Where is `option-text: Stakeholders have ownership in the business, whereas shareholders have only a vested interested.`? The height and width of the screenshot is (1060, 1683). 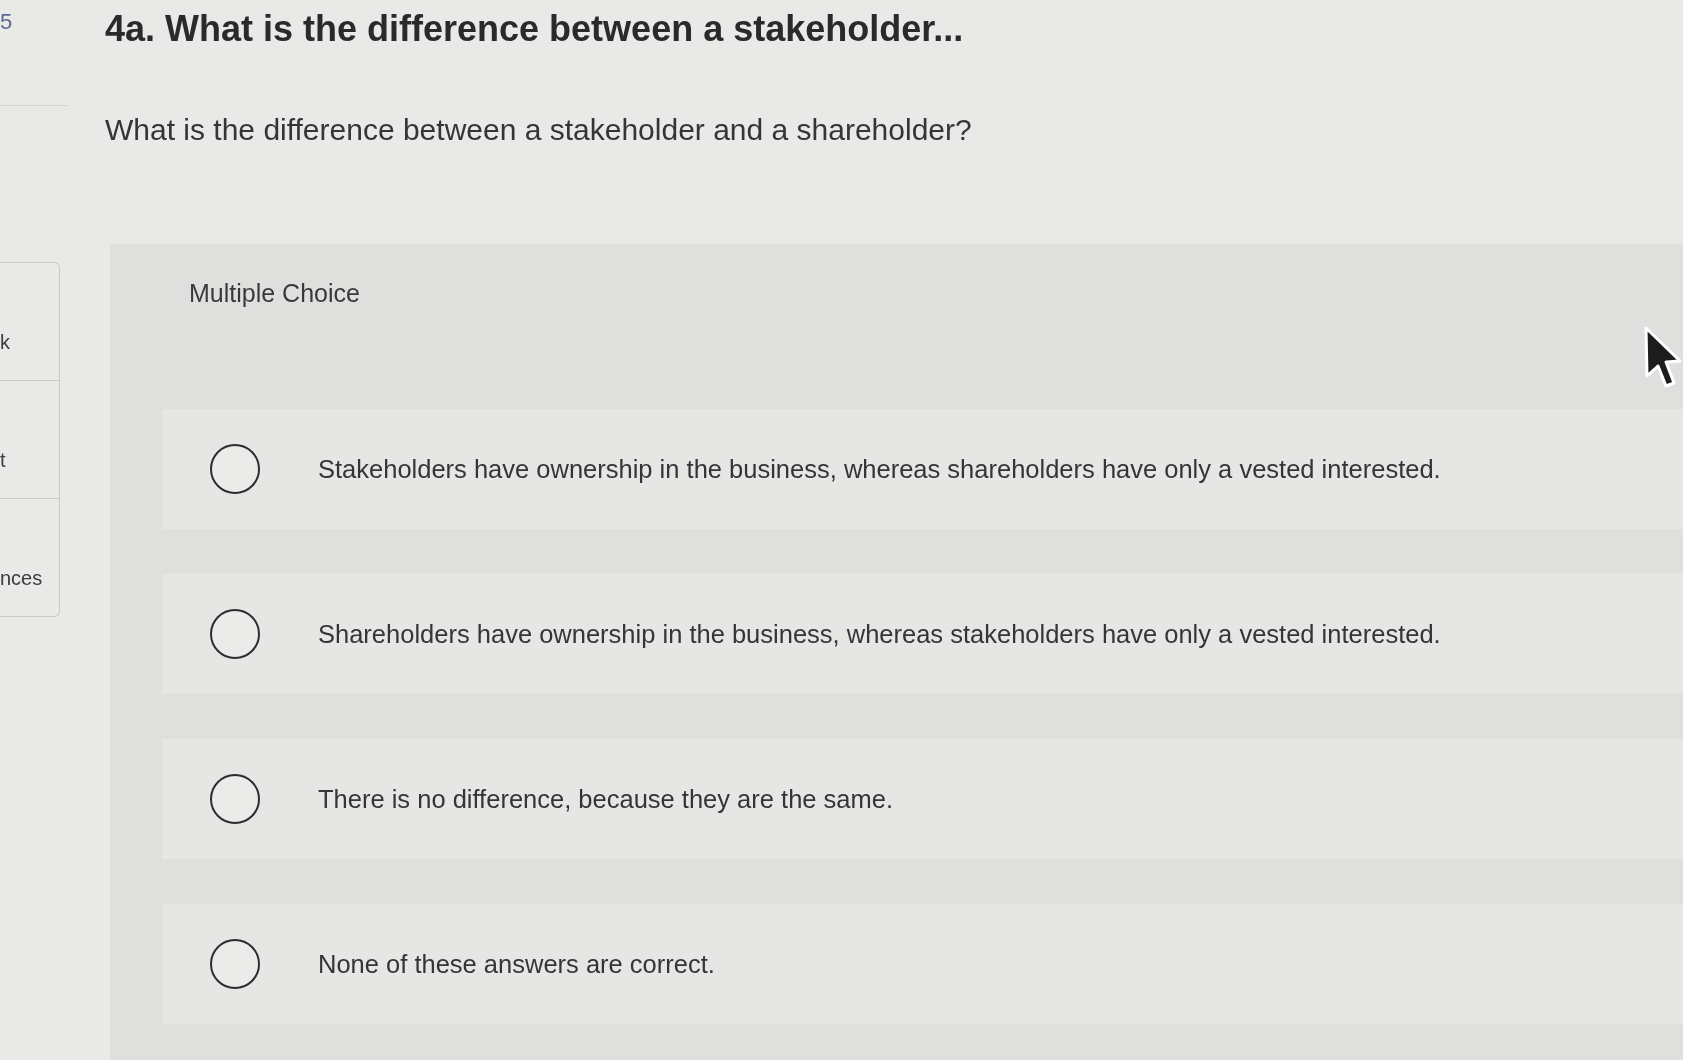
option-text: Stakeholders have ownership in the business, whereas shareholders have only a vested interested. is located at coordinates (879, 469).